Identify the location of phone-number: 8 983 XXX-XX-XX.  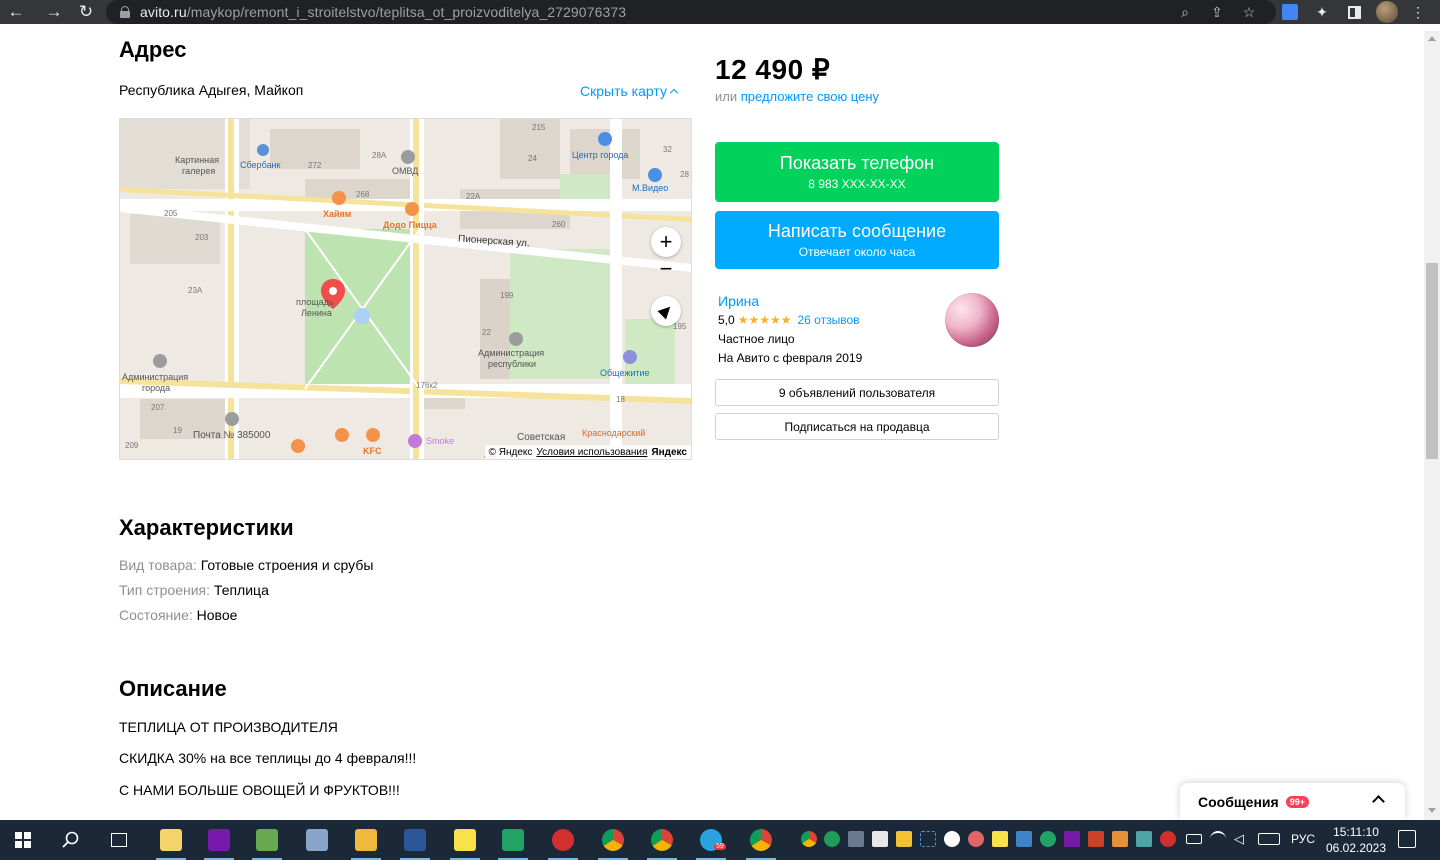
(857, 184).